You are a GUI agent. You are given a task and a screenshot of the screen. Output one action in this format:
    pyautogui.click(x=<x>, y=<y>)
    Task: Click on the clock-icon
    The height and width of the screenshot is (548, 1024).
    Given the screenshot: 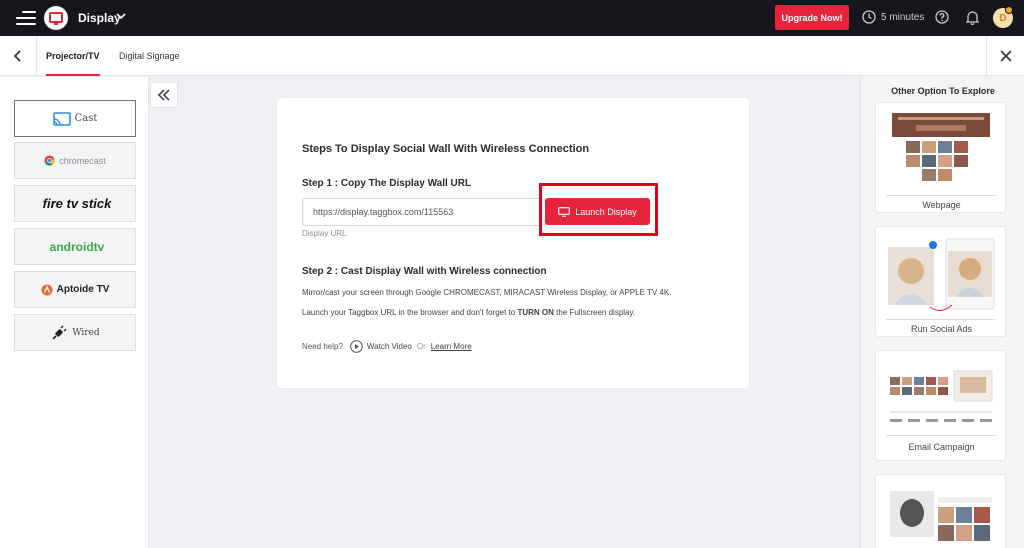 What is the action you would take?
    pyautogui.click(x=869, y=17)
    